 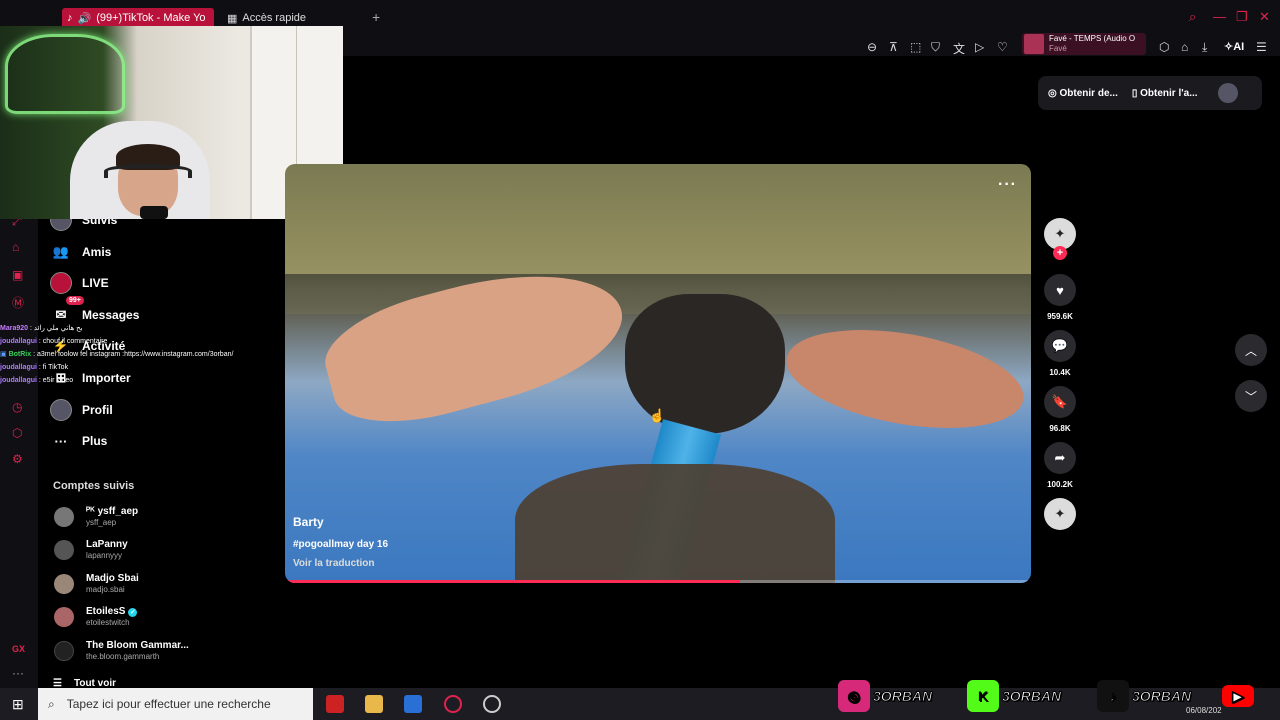 What do you see at coordinates (1060, 353) in the screenshot?
I see `comment-button: 💬 10.4K` at bounding box center [1060, 353].